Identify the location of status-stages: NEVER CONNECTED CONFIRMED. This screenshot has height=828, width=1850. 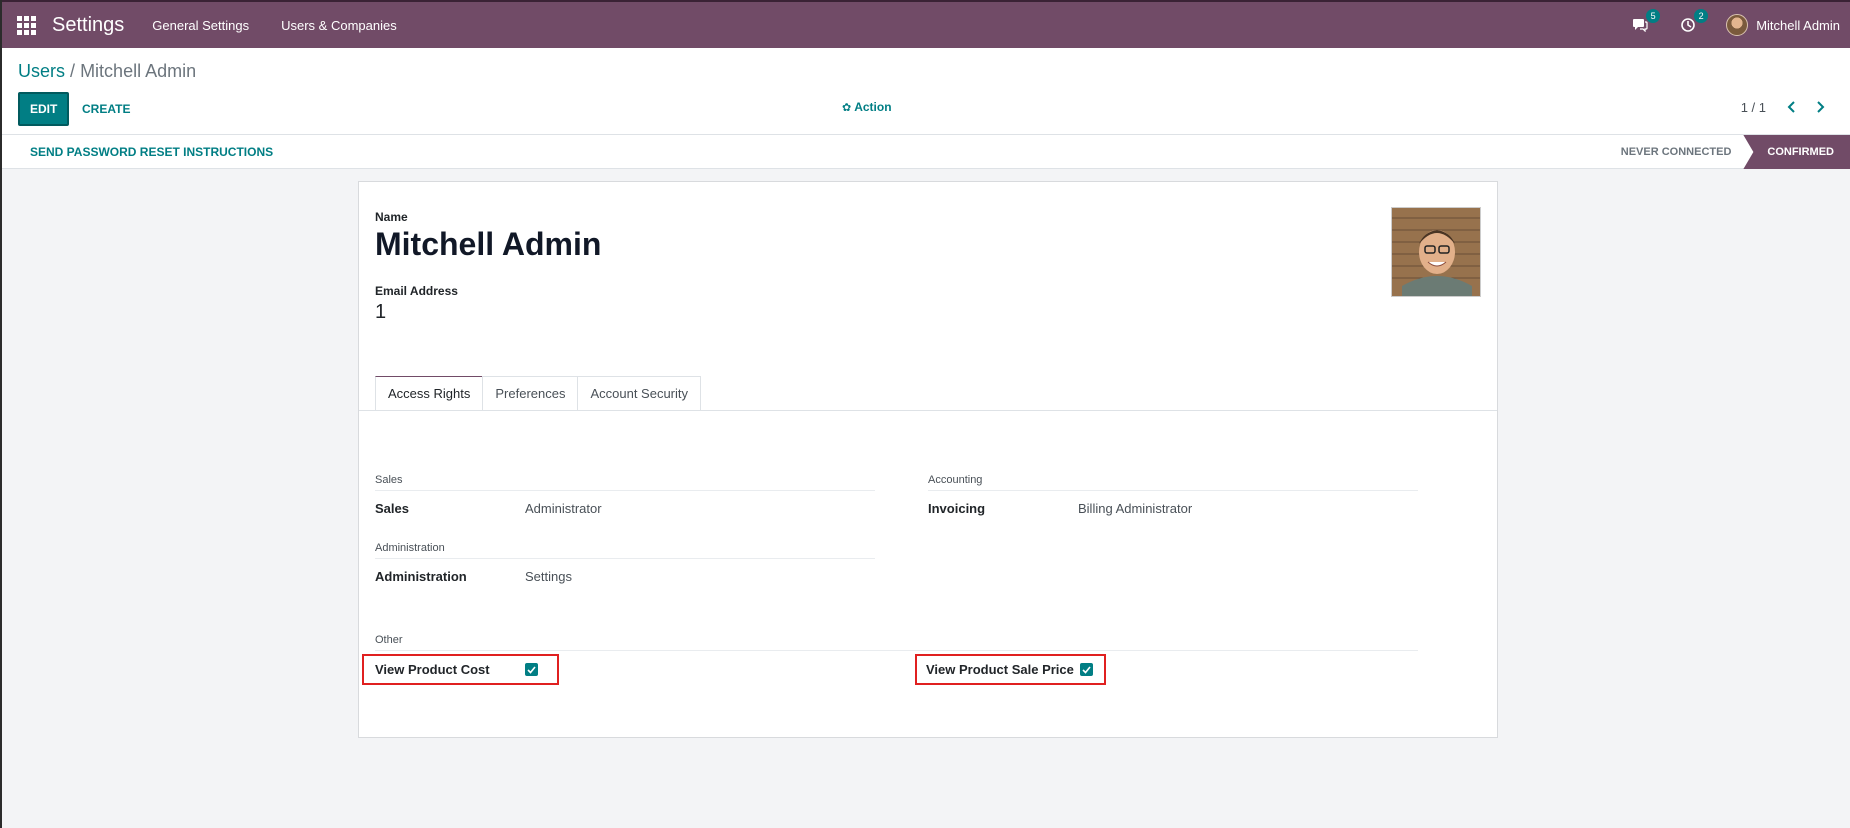
(1729, 152).